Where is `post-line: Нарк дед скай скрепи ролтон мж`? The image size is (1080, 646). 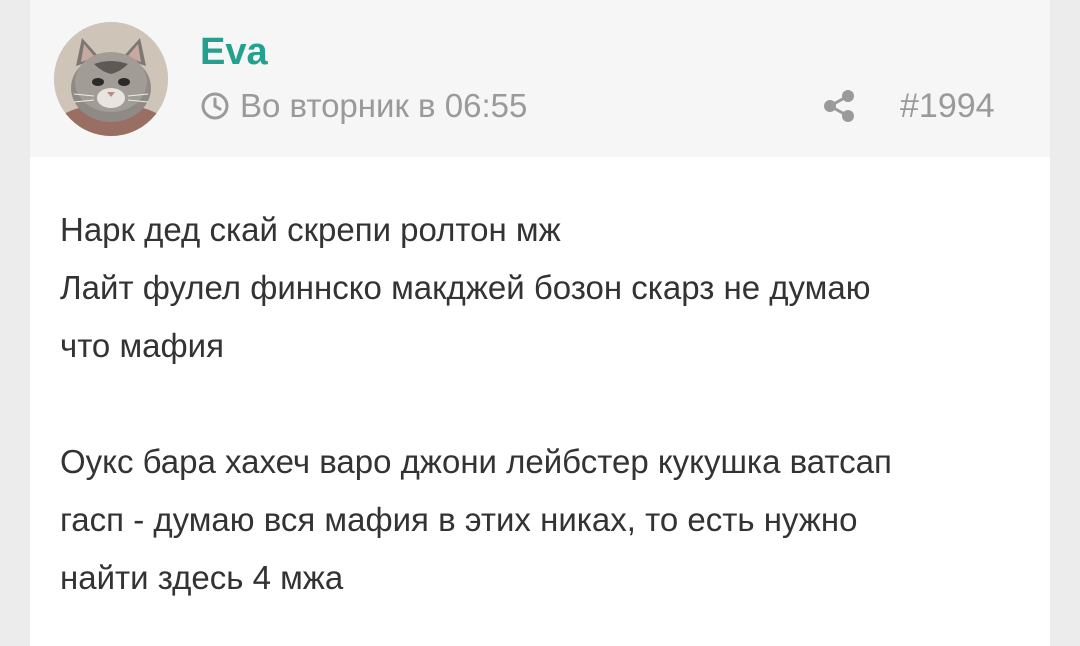
post-line: Нарк дед скай скрепи ролтон мж is located at coordinates (310, 229).